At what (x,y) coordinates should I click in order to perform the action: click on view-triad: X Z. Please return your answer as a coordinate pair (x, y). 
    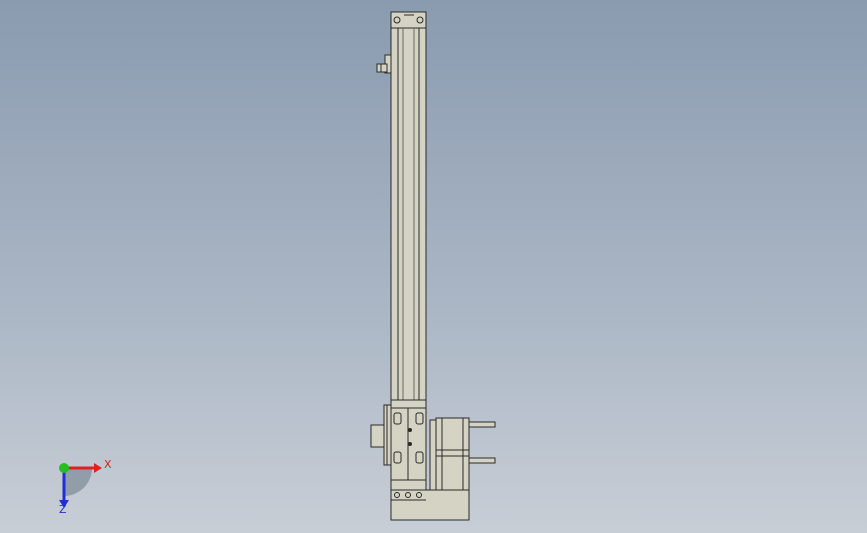
    Looking at the image, I should click on (85, 487).